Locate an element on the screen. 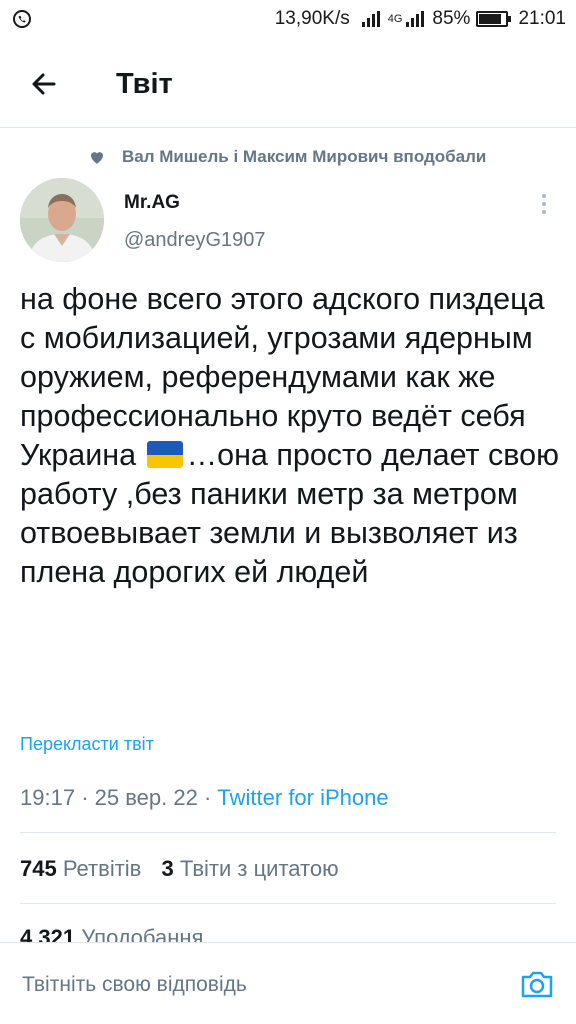 Image resolution: width=576 pixels, height=1024 pixels. tweet-stats: 745 Ретвітів 3 Твіти з цитатою is located at coordinates (179, 869).